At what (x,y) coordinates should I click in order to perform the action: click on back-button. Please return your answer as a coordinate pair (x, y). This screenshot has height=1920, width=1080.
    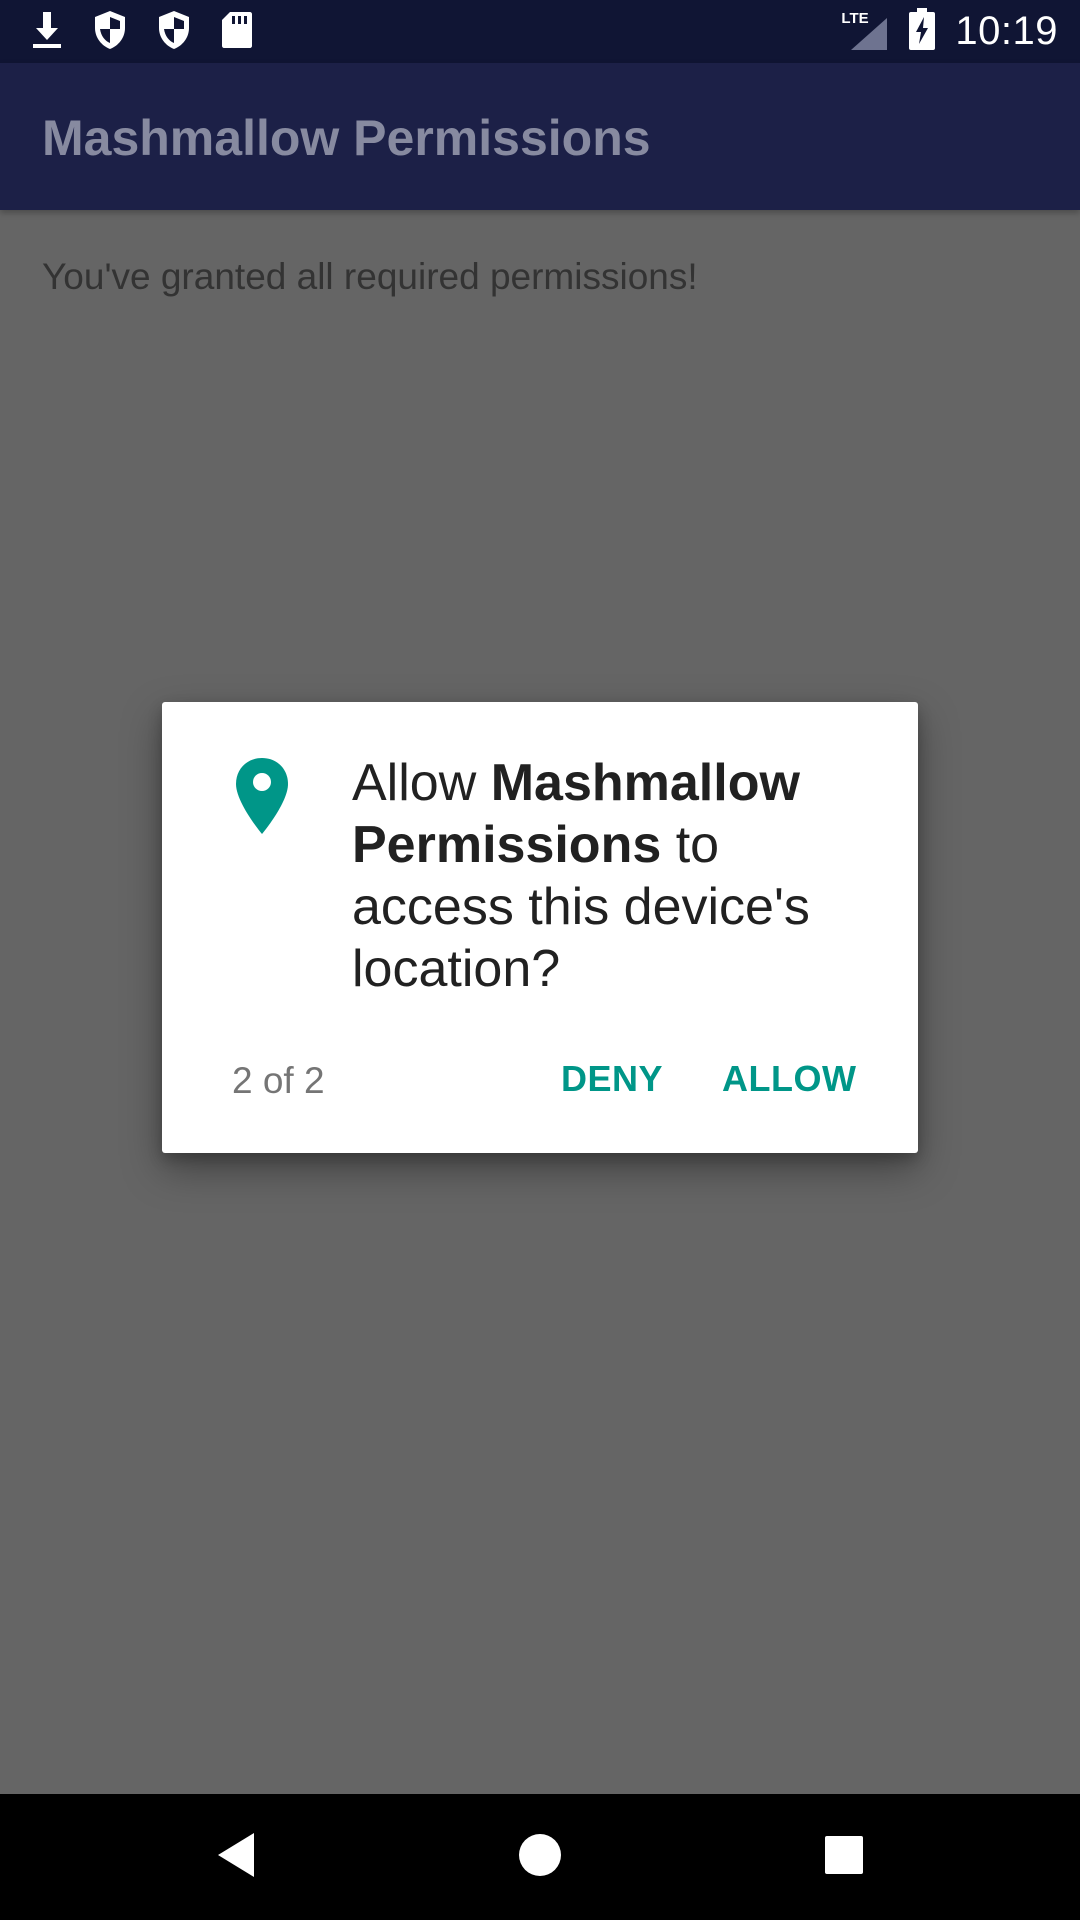
    Looking at the image, I should click on (236, 1857).